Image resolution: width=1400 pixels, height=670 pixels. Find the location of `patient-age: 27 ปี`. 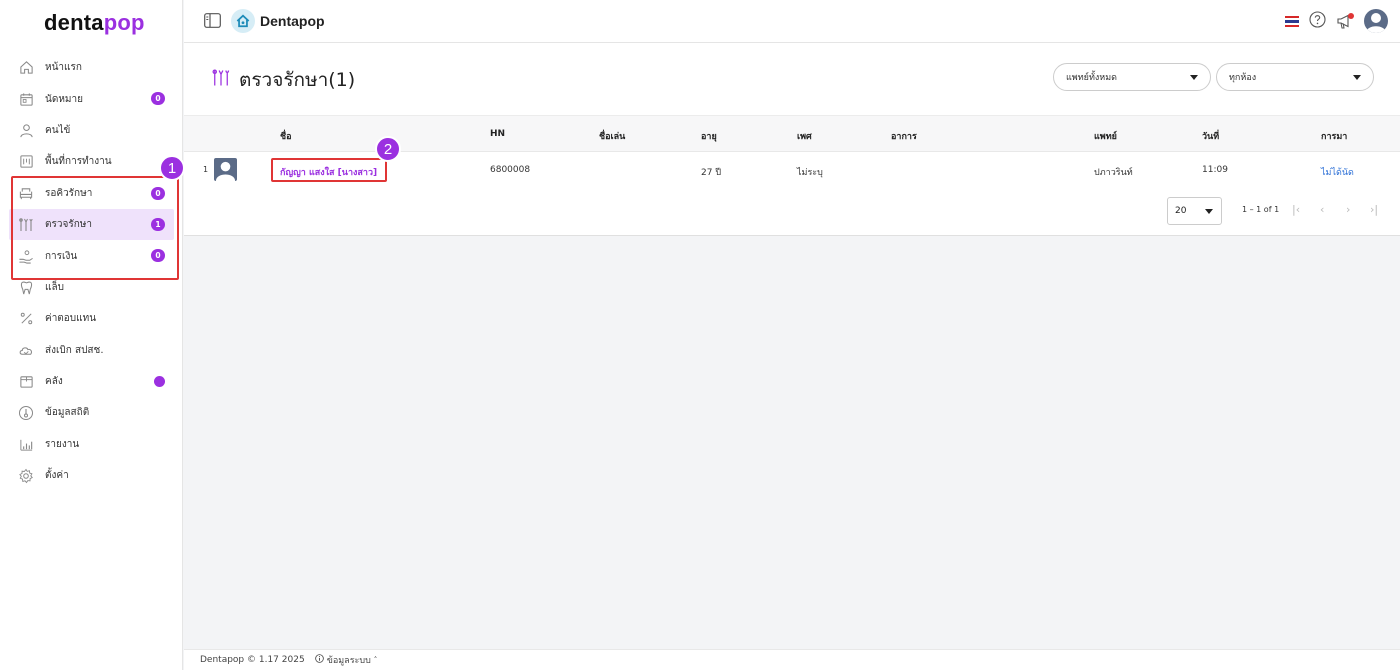

patient-age: 27 ปี is located at coordinates (711, 173).